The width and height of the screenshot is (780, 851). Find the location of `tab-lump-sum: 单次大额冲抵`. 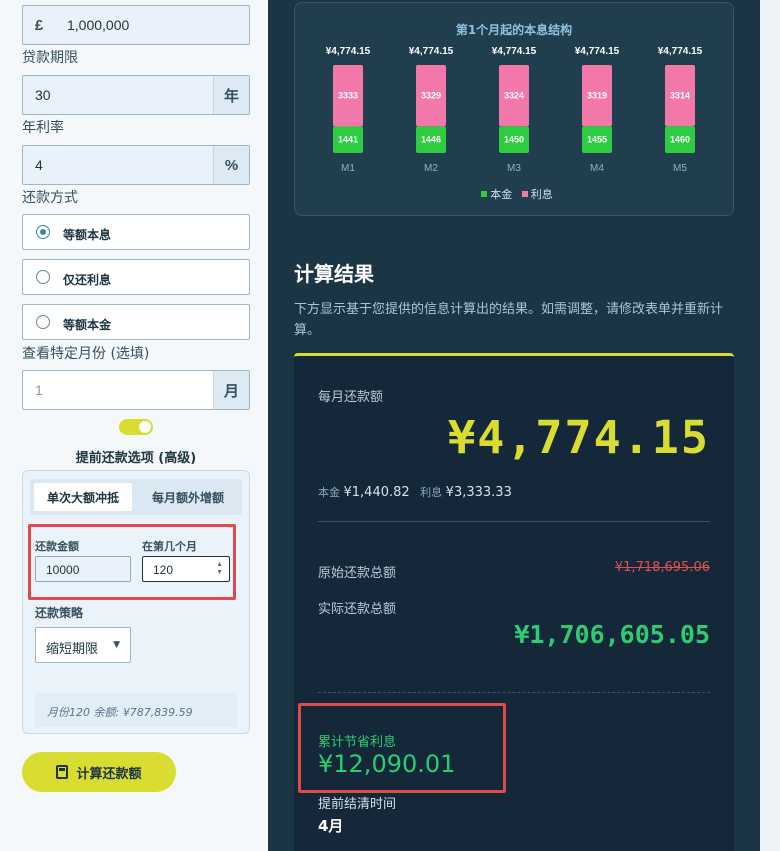

tab-lump-sum: 单次大额冲抵 is located at coordinates (83, 497).